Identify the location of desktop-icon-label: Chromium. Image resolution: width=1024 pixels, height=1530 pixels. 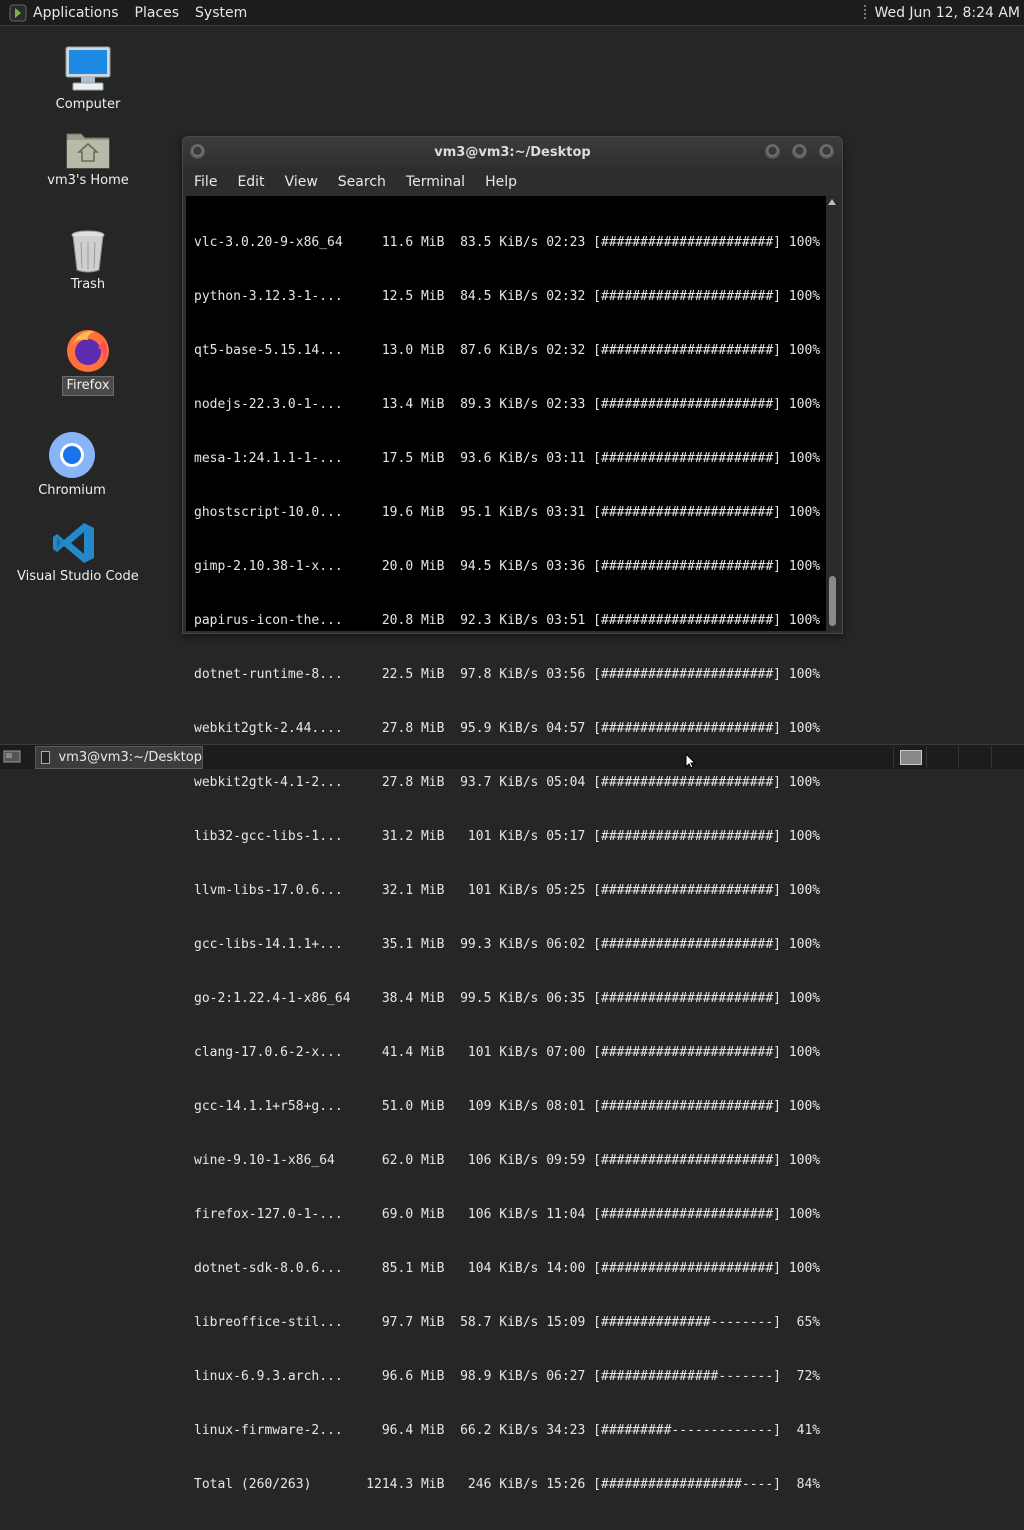
(72, 490).